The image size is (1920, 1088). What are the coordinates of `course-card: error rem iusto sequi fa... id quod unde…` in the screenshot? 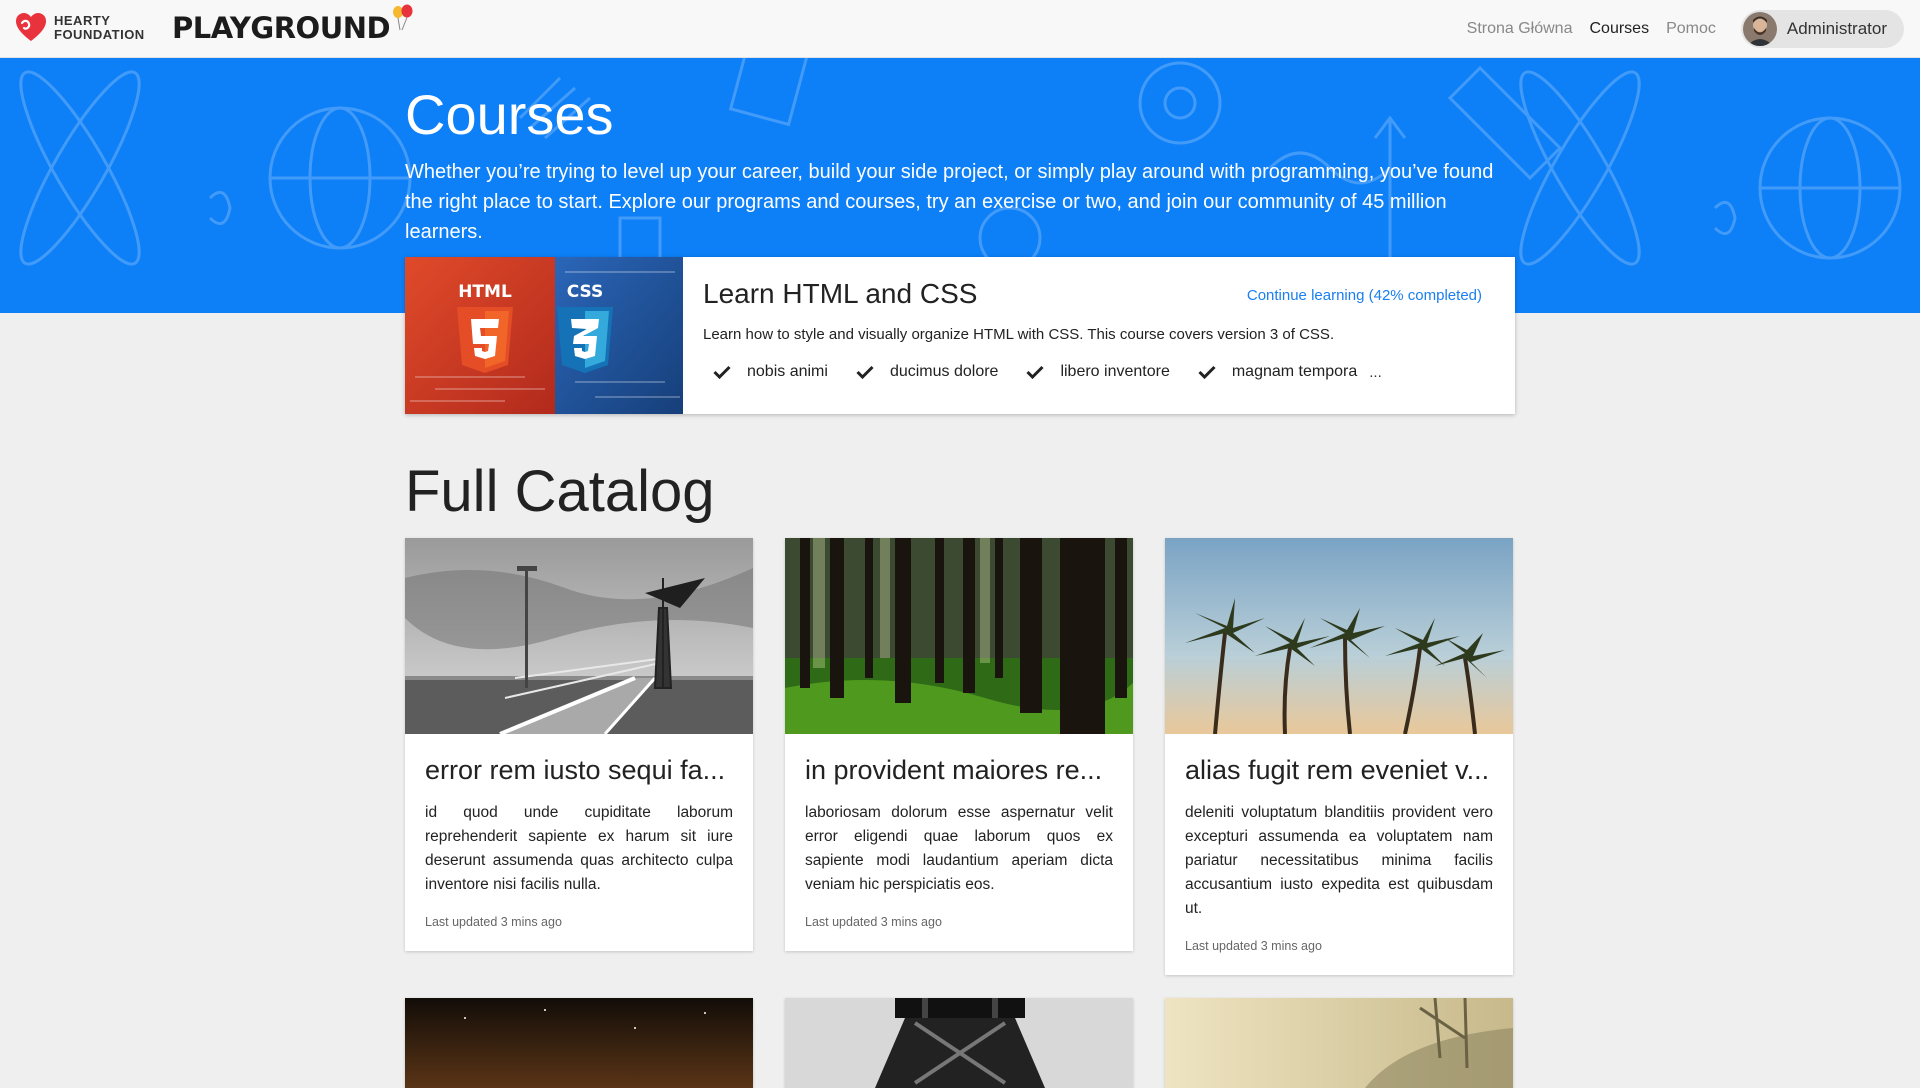 It's located at (579, 744).